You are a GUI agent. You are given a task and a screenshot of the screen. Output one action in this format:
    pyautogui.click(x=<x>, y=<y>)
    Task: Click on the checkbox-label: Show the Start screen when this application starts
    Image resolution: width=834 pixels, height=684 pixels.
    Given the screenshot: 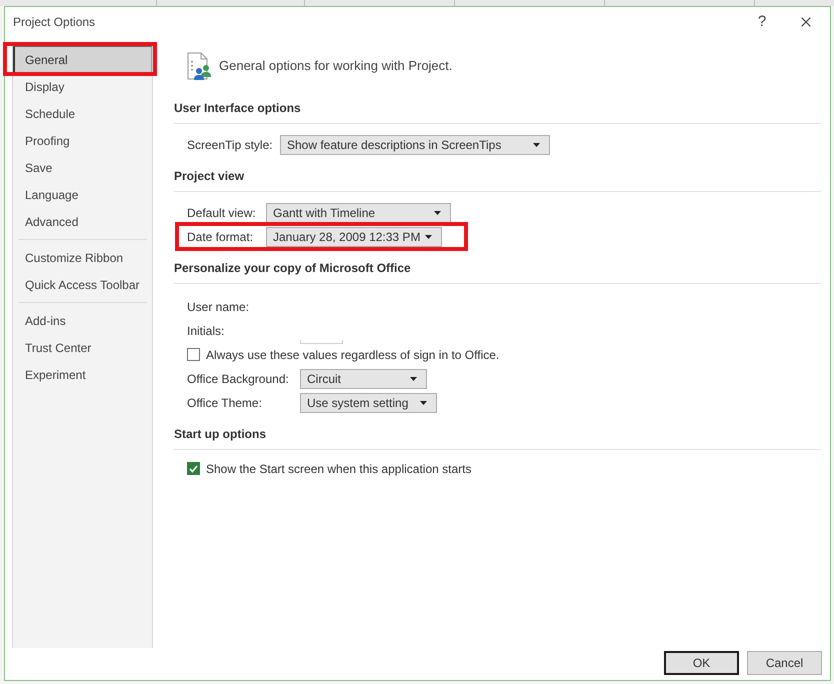 What is the action you would take?
    pyautogui.click(x=339, y=469)
    